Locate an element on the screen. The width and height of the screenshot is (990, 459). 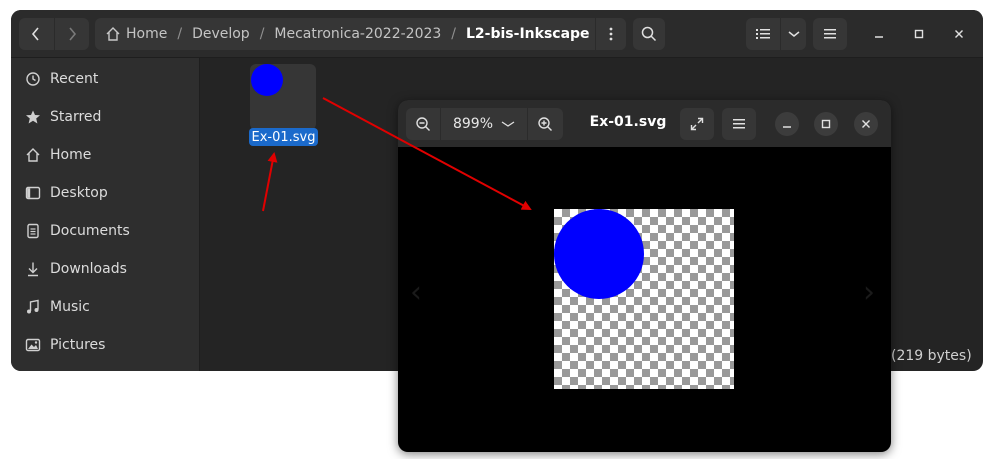
main-menu-button is located at coordinates (830, 34).